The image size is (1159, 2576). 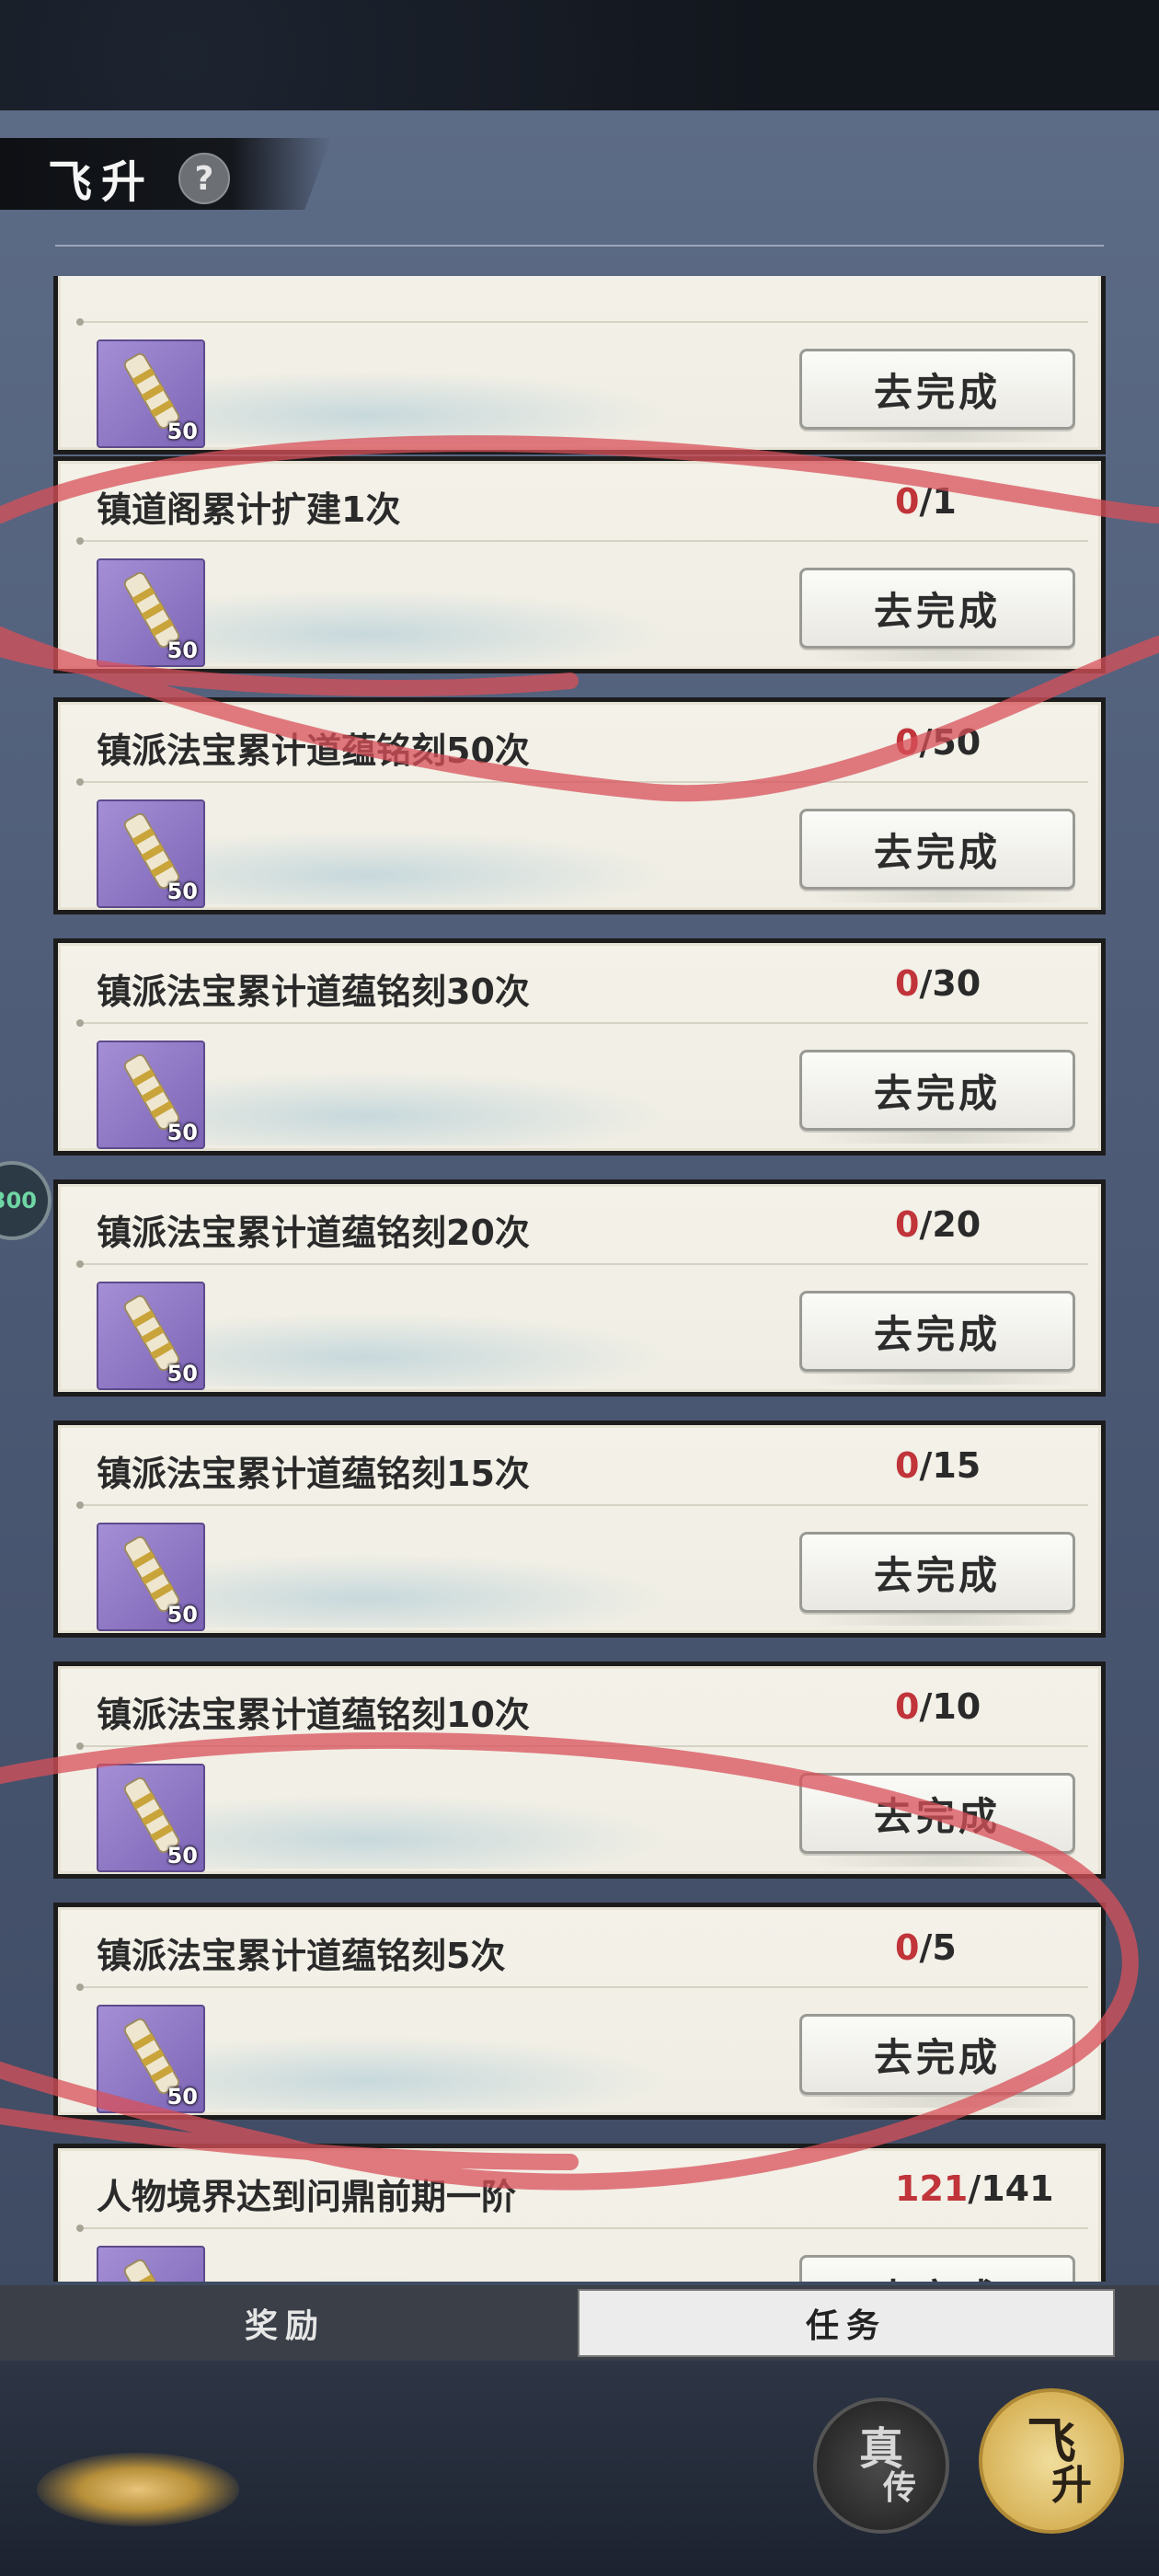 I want to click on progress-total: /1, so click(x=938, y=501).